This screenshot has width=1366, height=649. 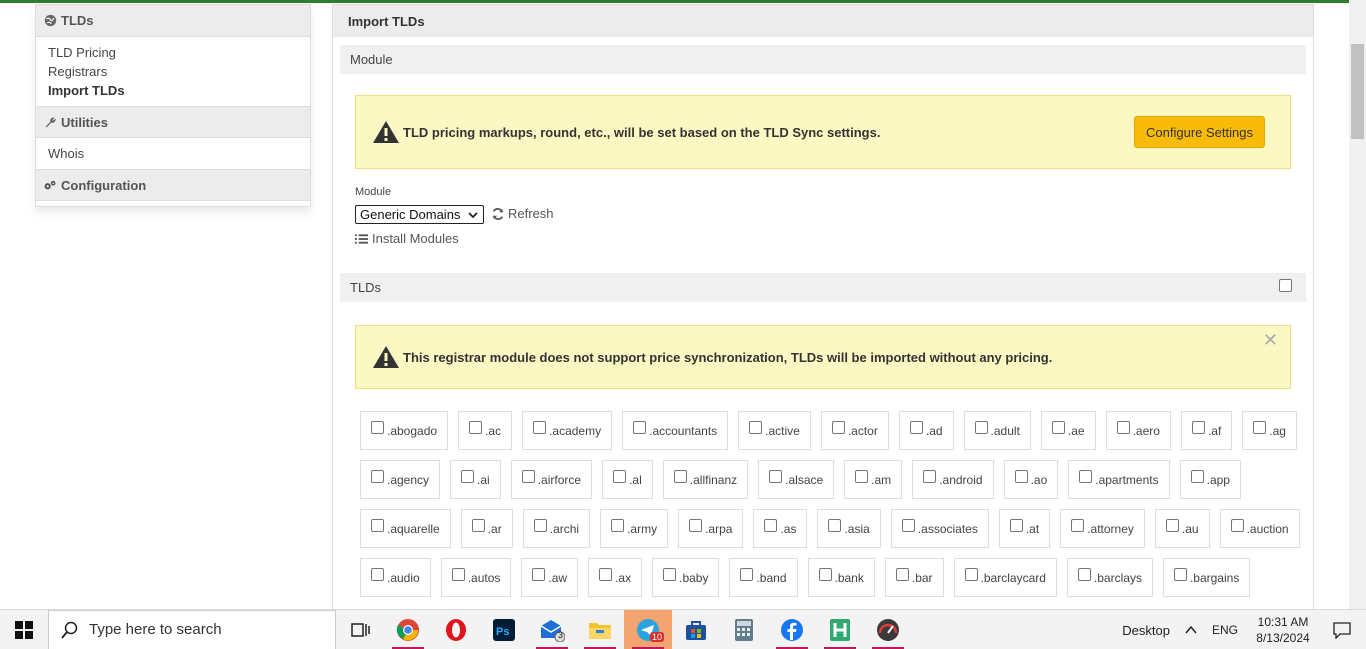 I want to click on tld-option: .adult, so click(x=997, y=430).